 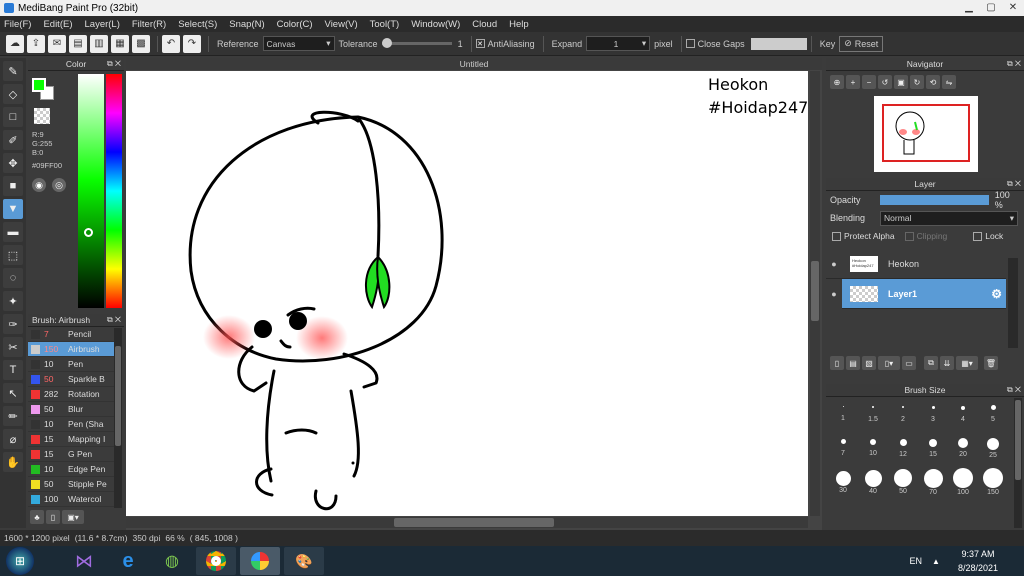 I want to click on pages-icon: ▦, so click(x=120, y=43).